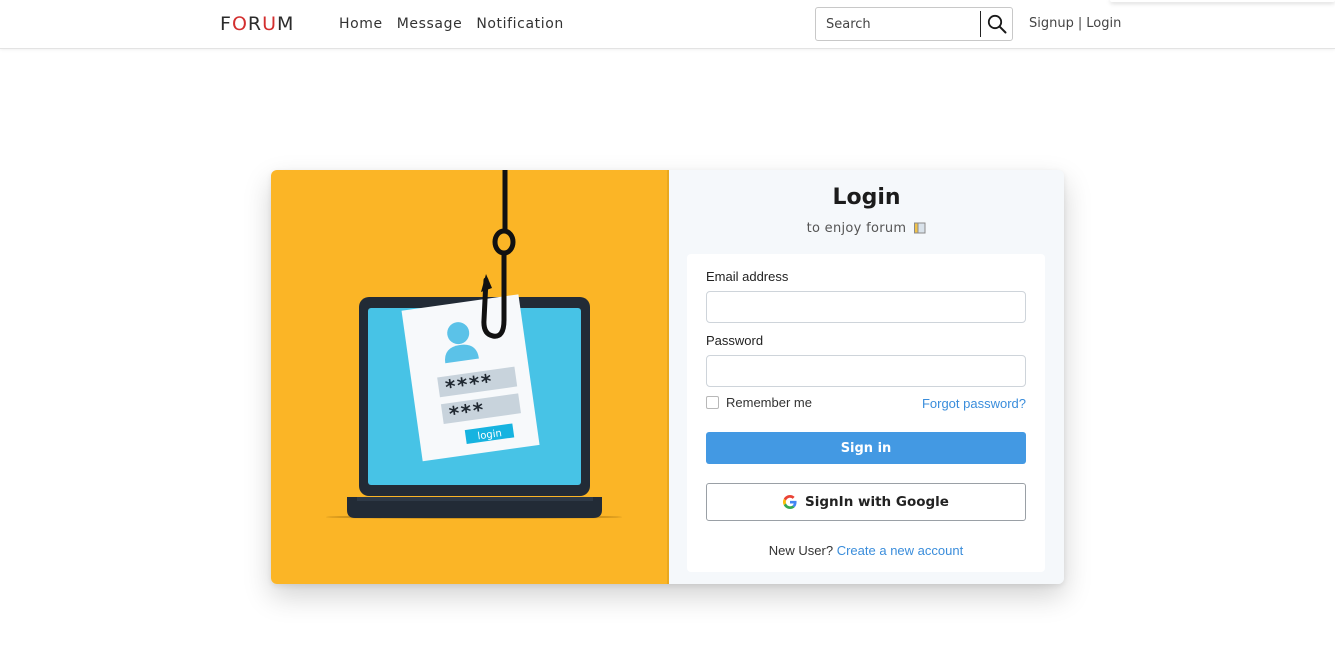  What do you see at coordinates (286, 24) in the screenshot?
I see `brand-letter: M` at bounding box center [286, 24].